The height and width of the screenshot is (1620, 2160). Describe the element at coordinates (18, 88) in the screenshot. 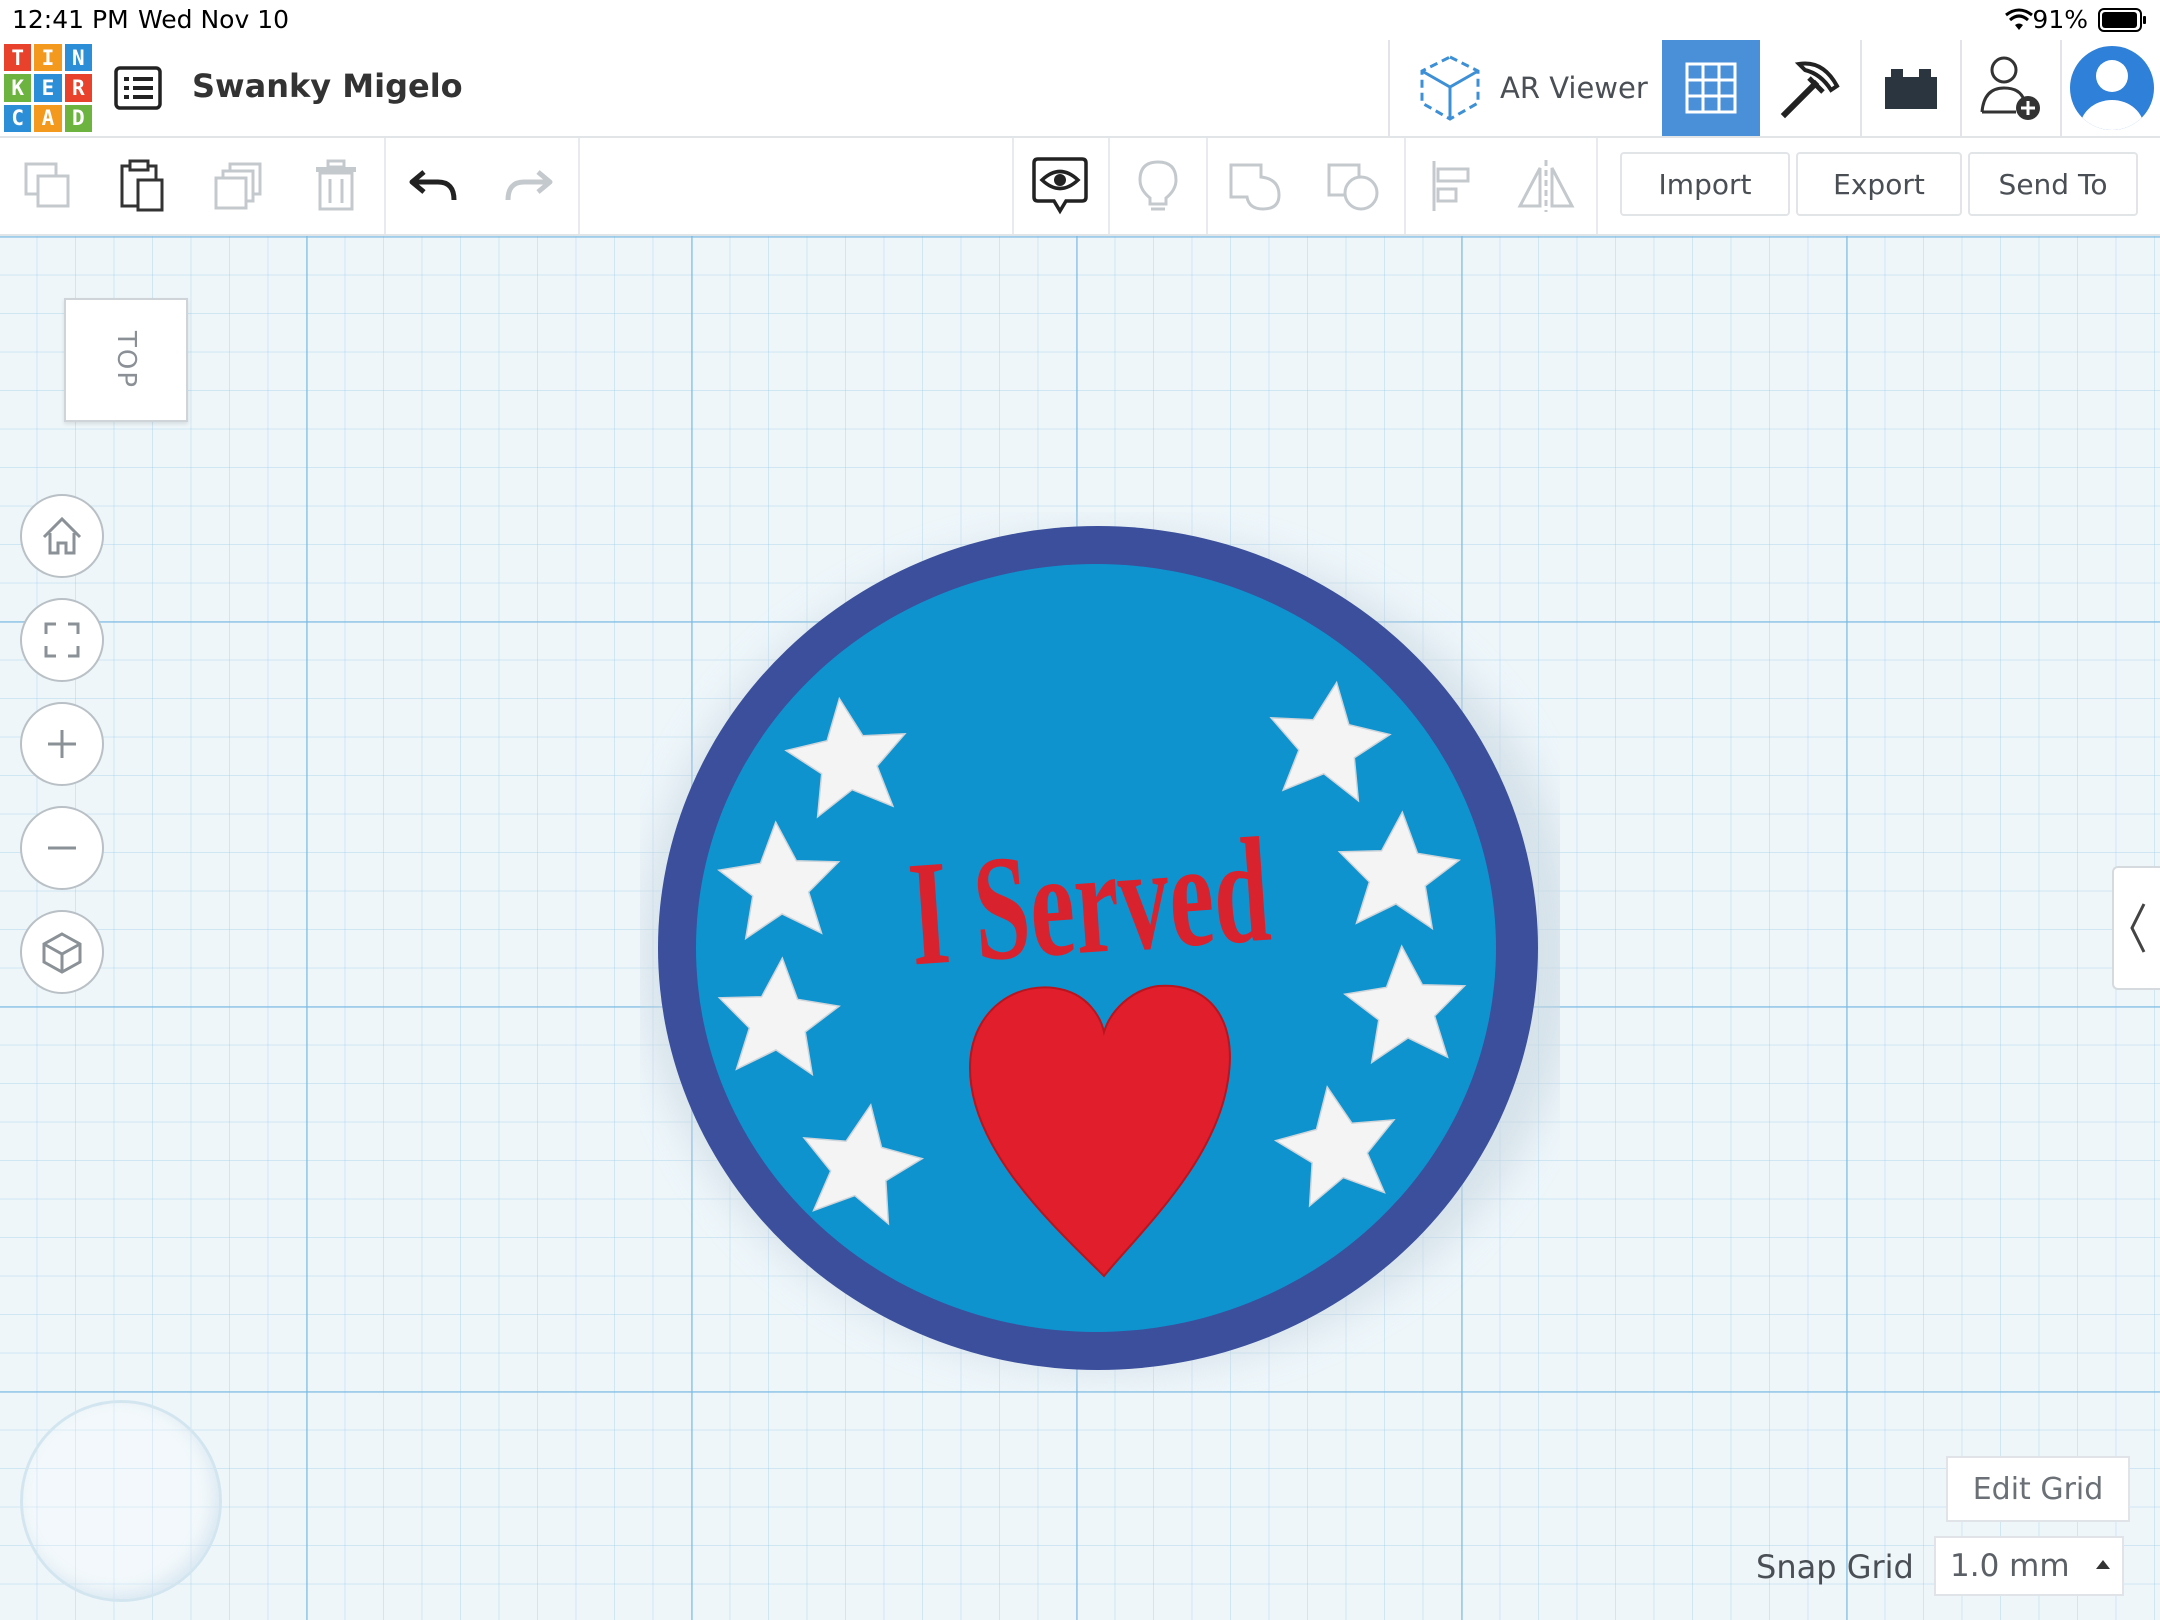

I see `logo-letter: K` at that location.